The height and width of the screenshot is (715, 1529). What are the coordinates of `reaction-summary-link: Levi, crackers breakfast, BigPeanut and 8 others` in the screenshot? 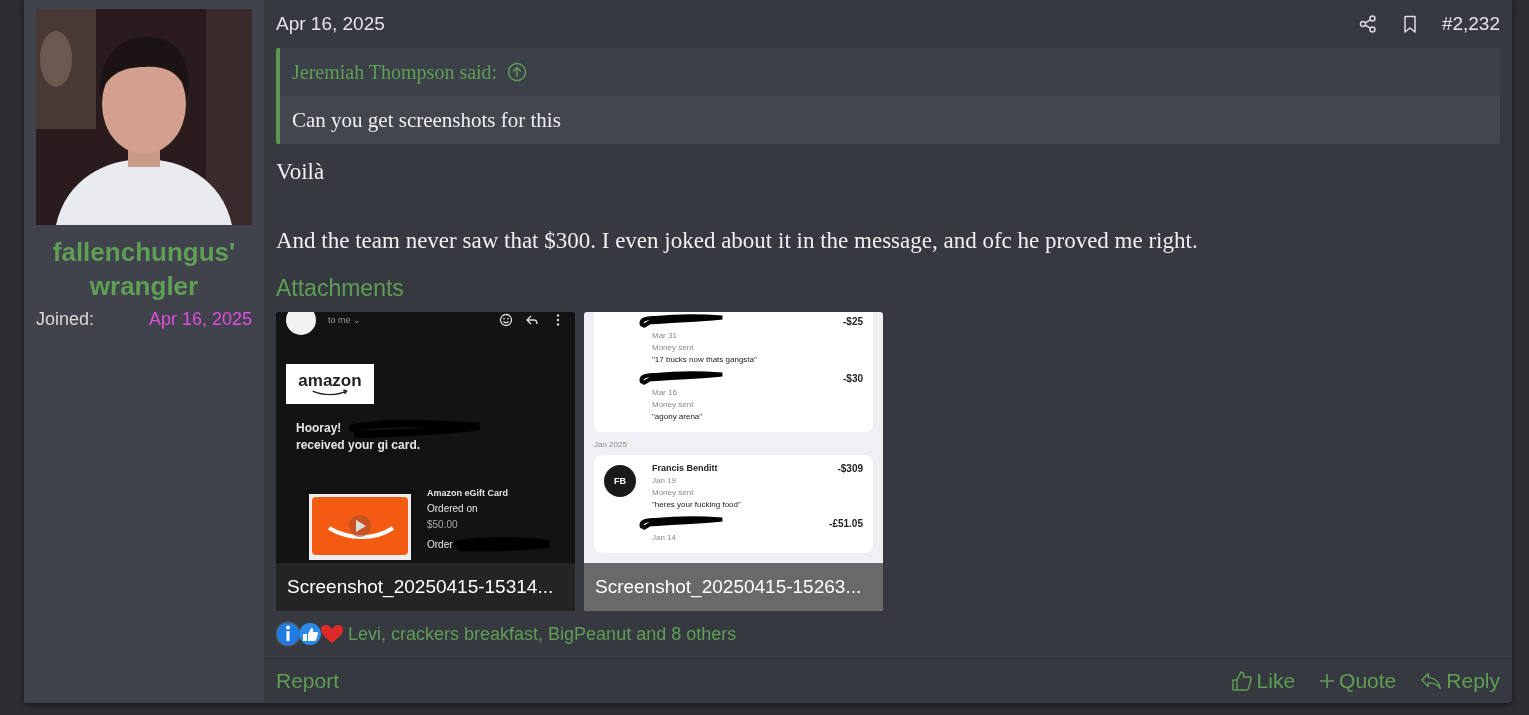 It's located at (542, 634).